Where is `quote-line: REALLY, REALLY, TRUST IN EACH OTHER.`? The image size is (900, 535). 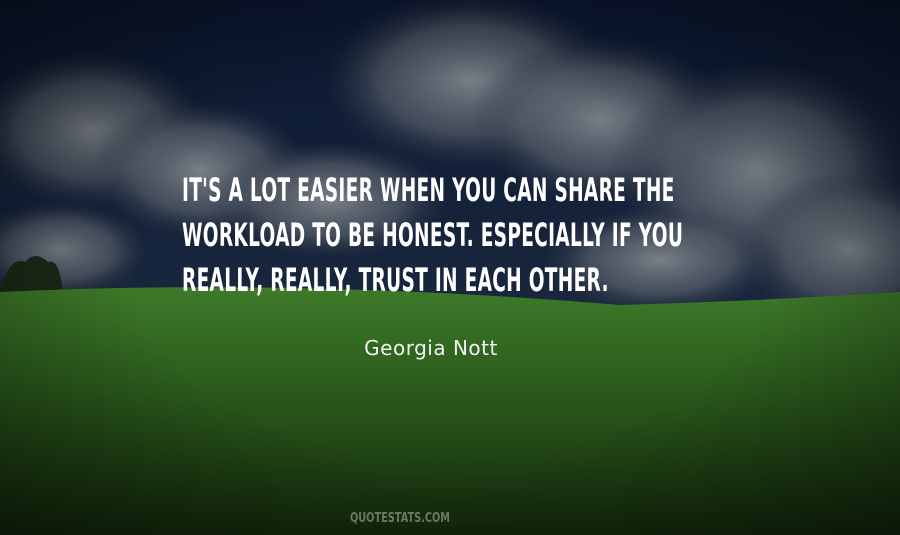
quote-line: REALLY, REALLY, TRUST IN EACH OTHER. is located at coordinates (395, 280).